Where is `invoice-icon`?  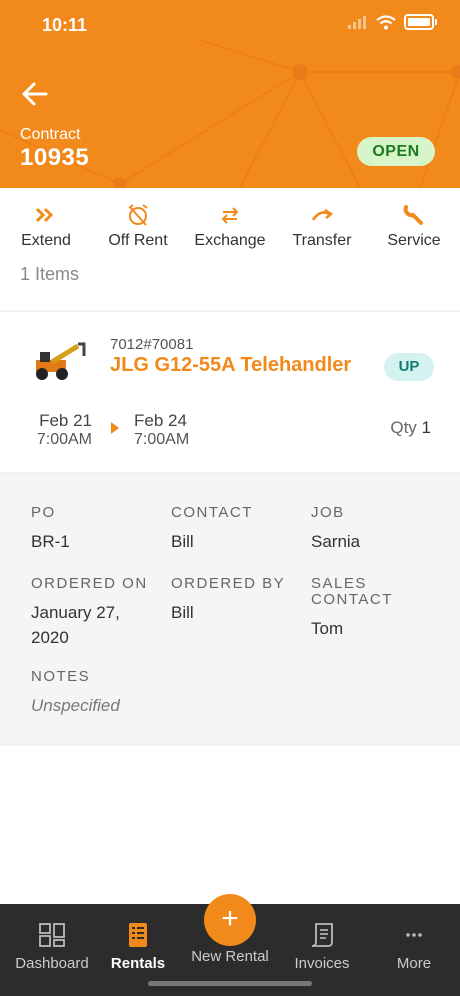 invoice-icon is located at coordinates (322, 935).